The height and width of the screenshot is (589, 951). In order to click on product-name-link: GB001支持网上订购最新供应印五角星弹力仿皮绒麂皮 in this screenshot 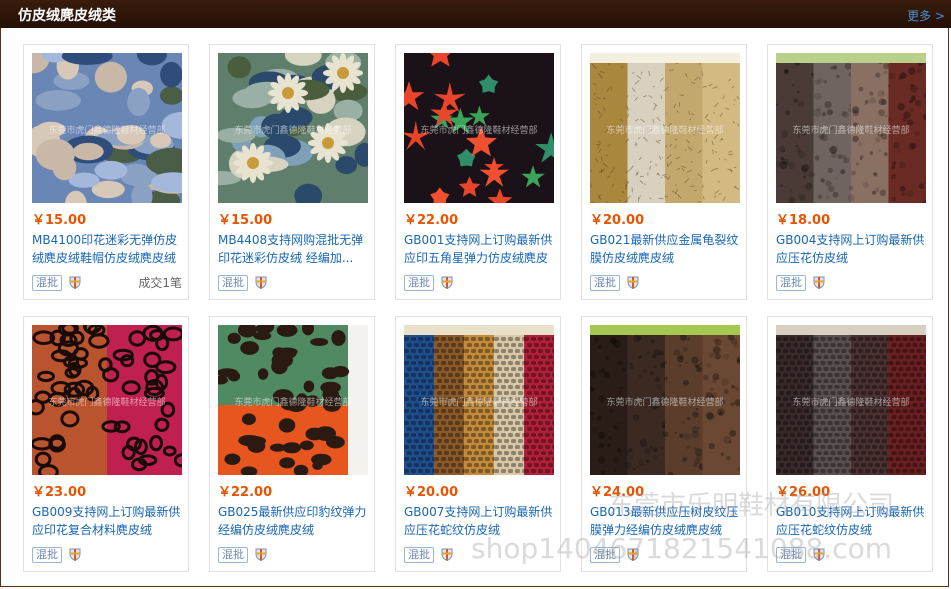, I will do `click(480, 249)`.